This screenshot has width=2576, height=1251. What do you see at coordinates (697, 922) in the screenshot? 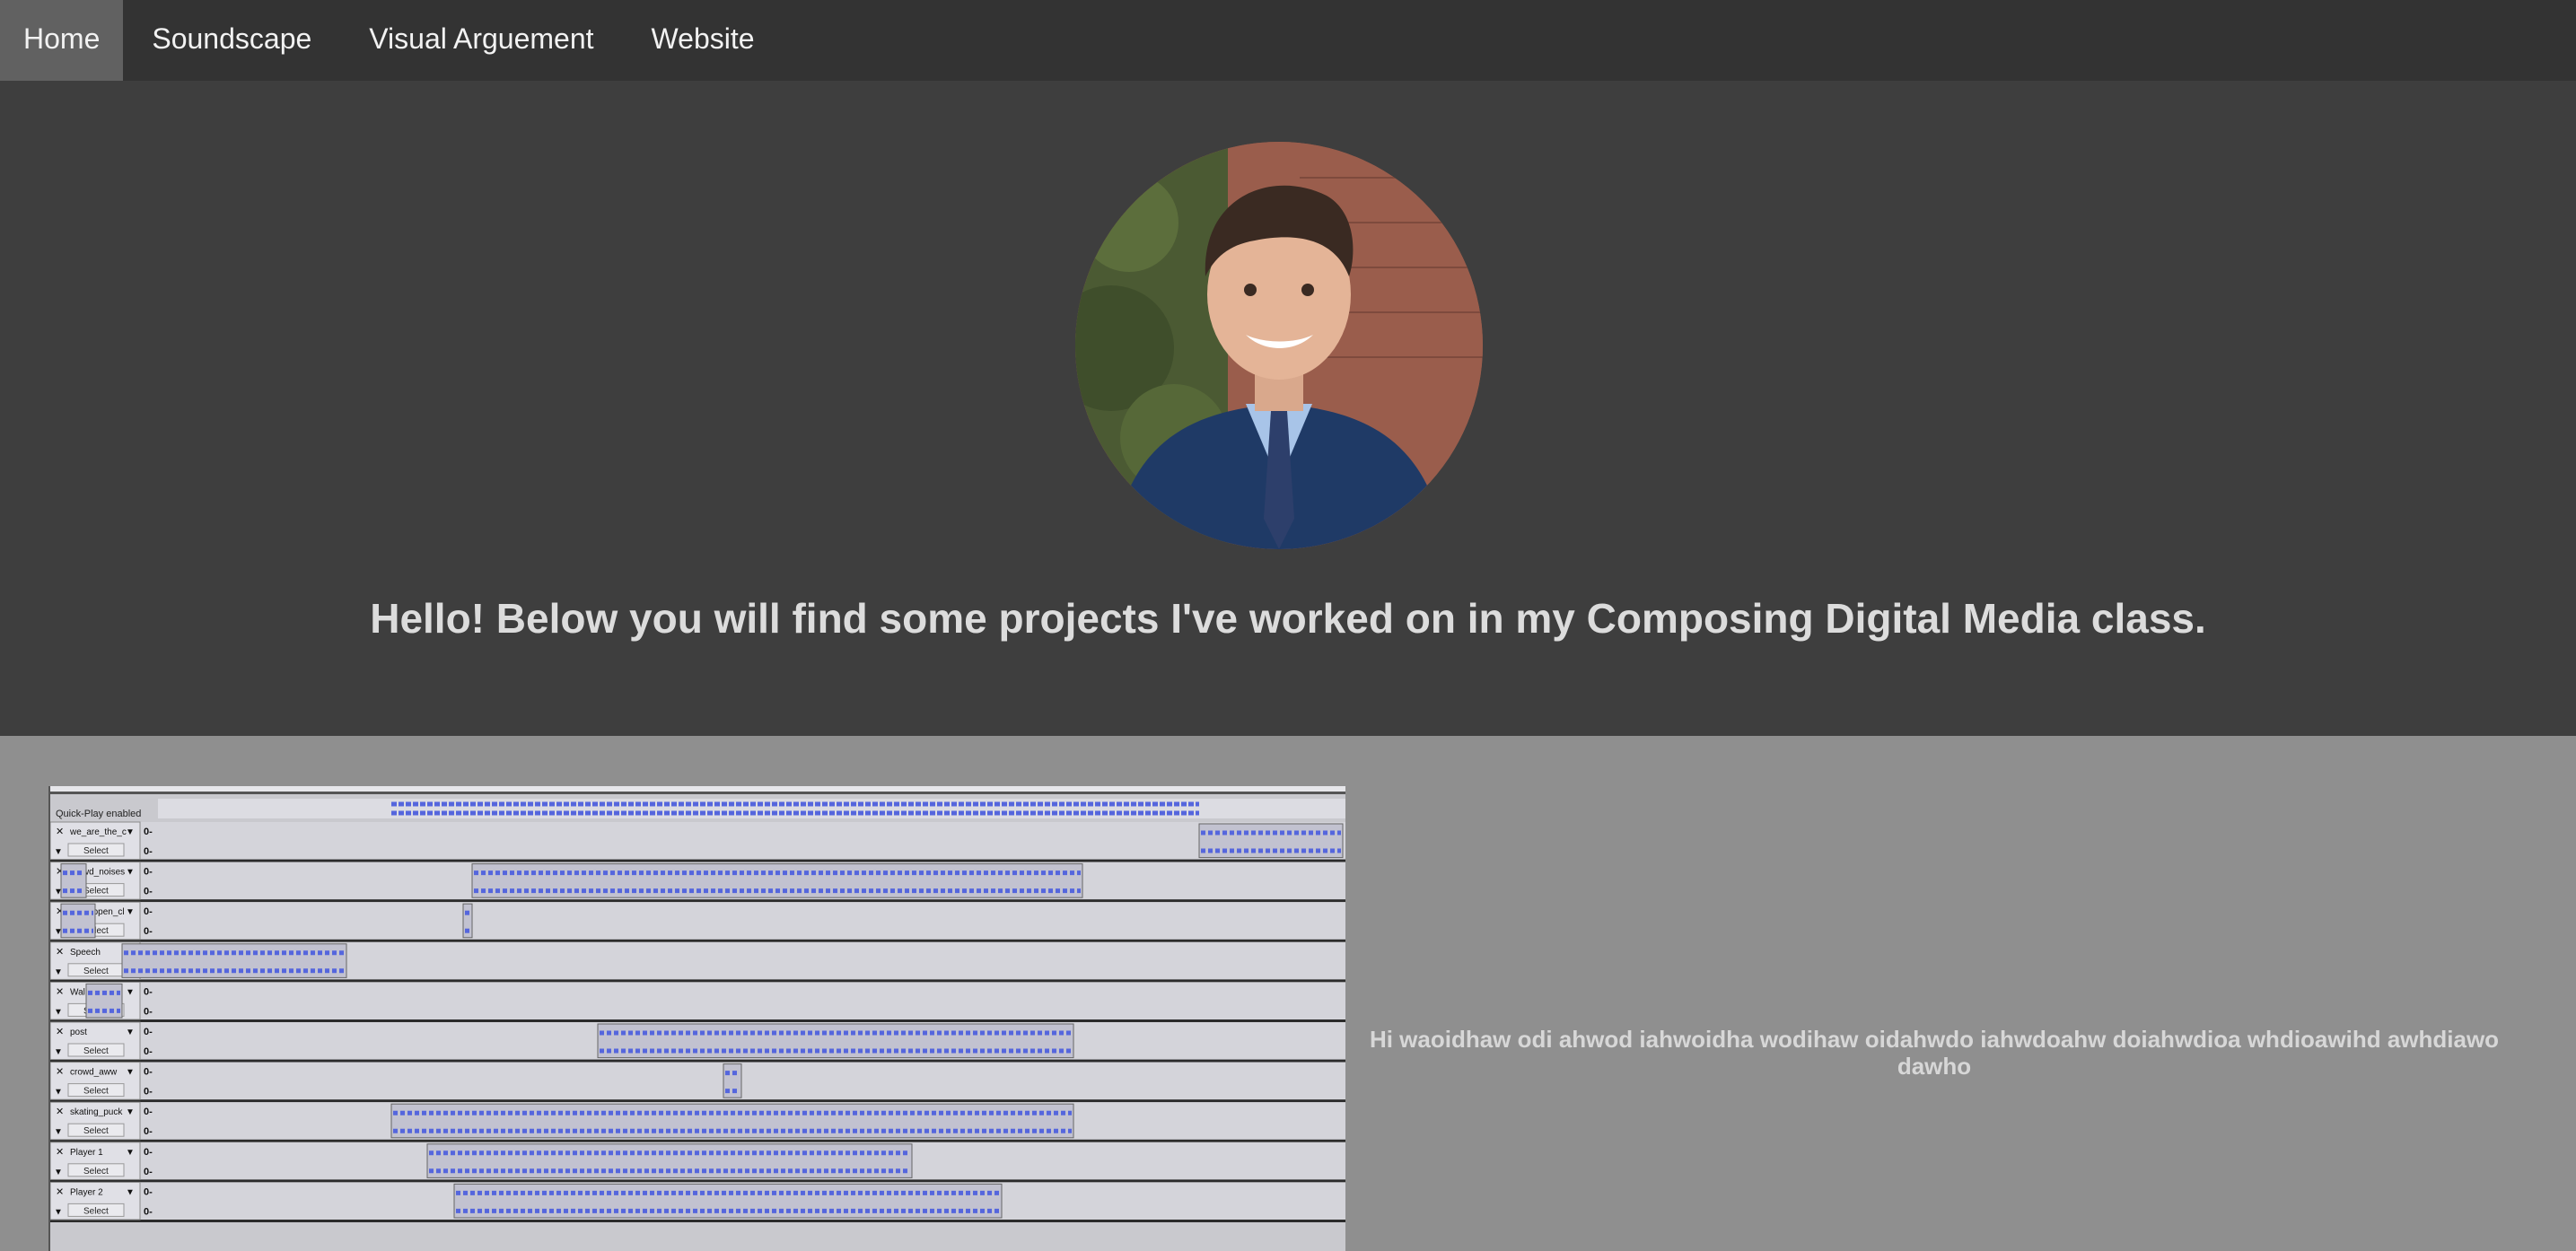
I see `track-row: ✕ door_open_cl ▼▼ Select0-0-` at bounding box center [697, 922].